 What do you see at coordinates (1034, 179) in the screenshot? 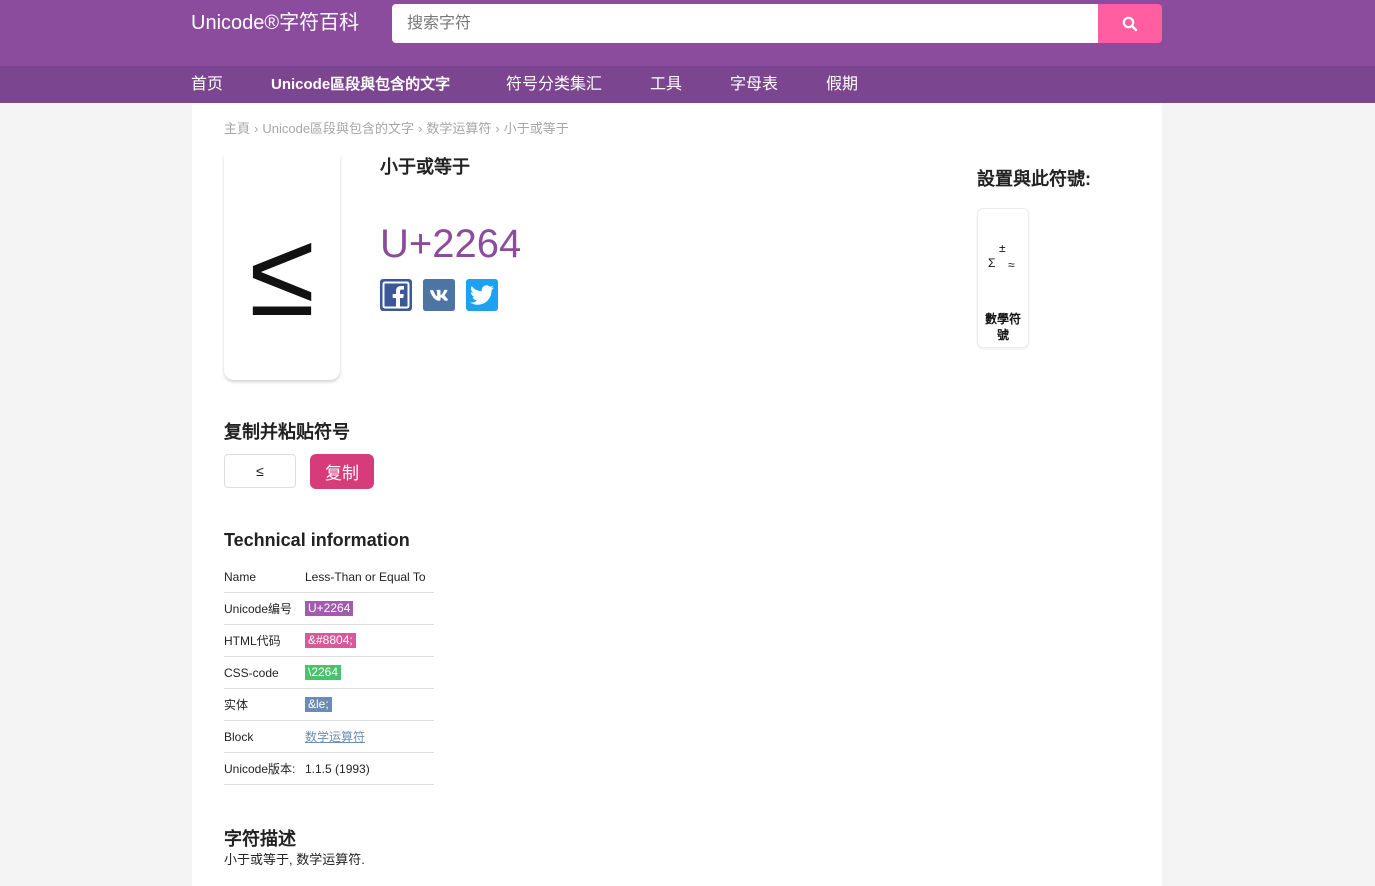
I see `related-sets-heading: 設置與此符號:` at bounding box center [1034, 179].